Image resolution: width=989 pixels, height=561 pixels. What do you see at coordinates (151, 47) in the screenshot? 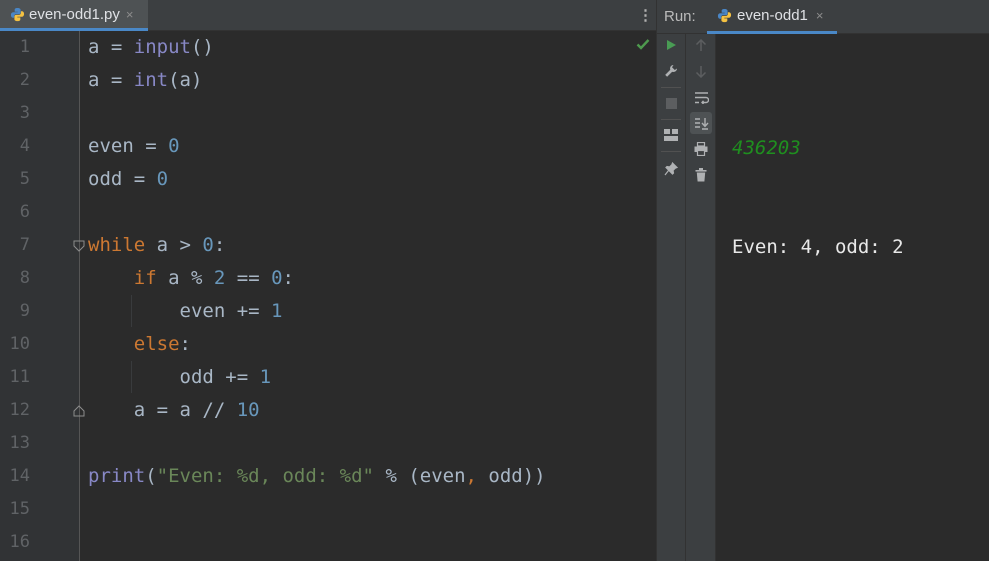
I see `code-line-1: a = input()` at bounding box center [151, 47].